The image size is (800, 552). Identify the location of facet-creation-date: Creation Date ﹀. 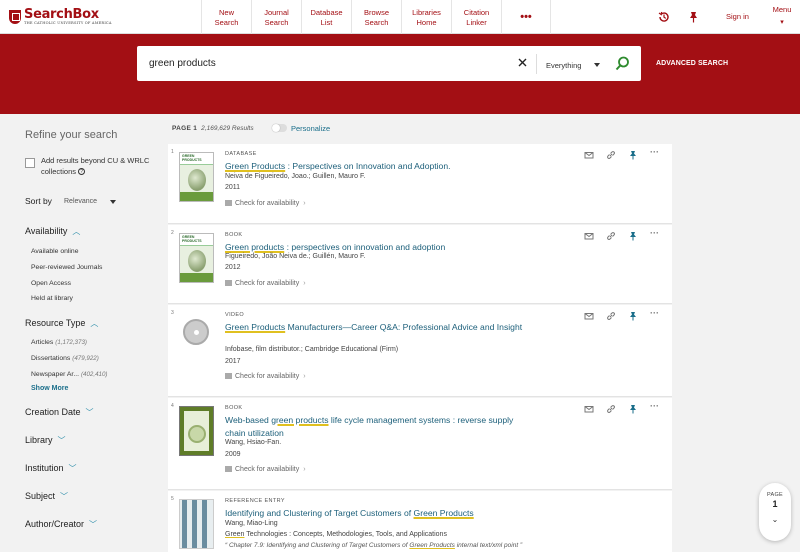
(59, 412).